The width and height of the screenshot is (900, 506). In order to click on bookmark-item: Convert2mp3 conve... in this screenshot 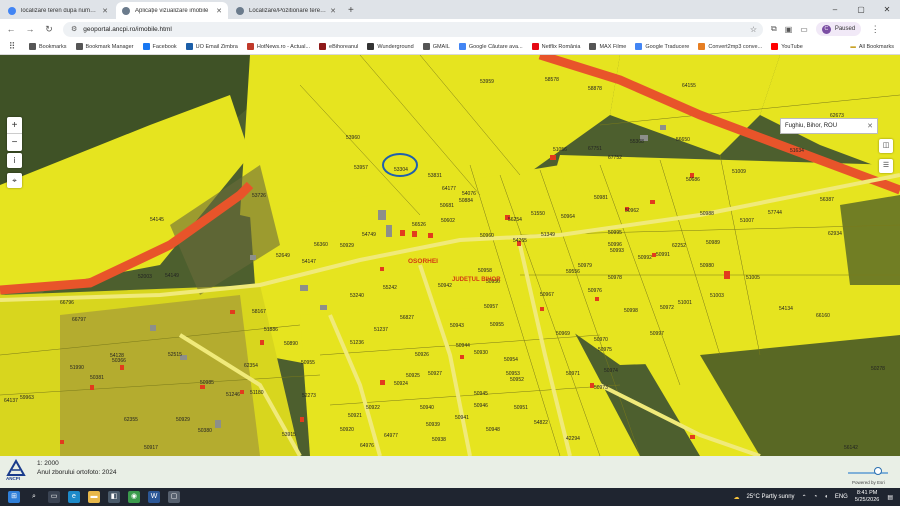, I will do `click(730, 46)`.